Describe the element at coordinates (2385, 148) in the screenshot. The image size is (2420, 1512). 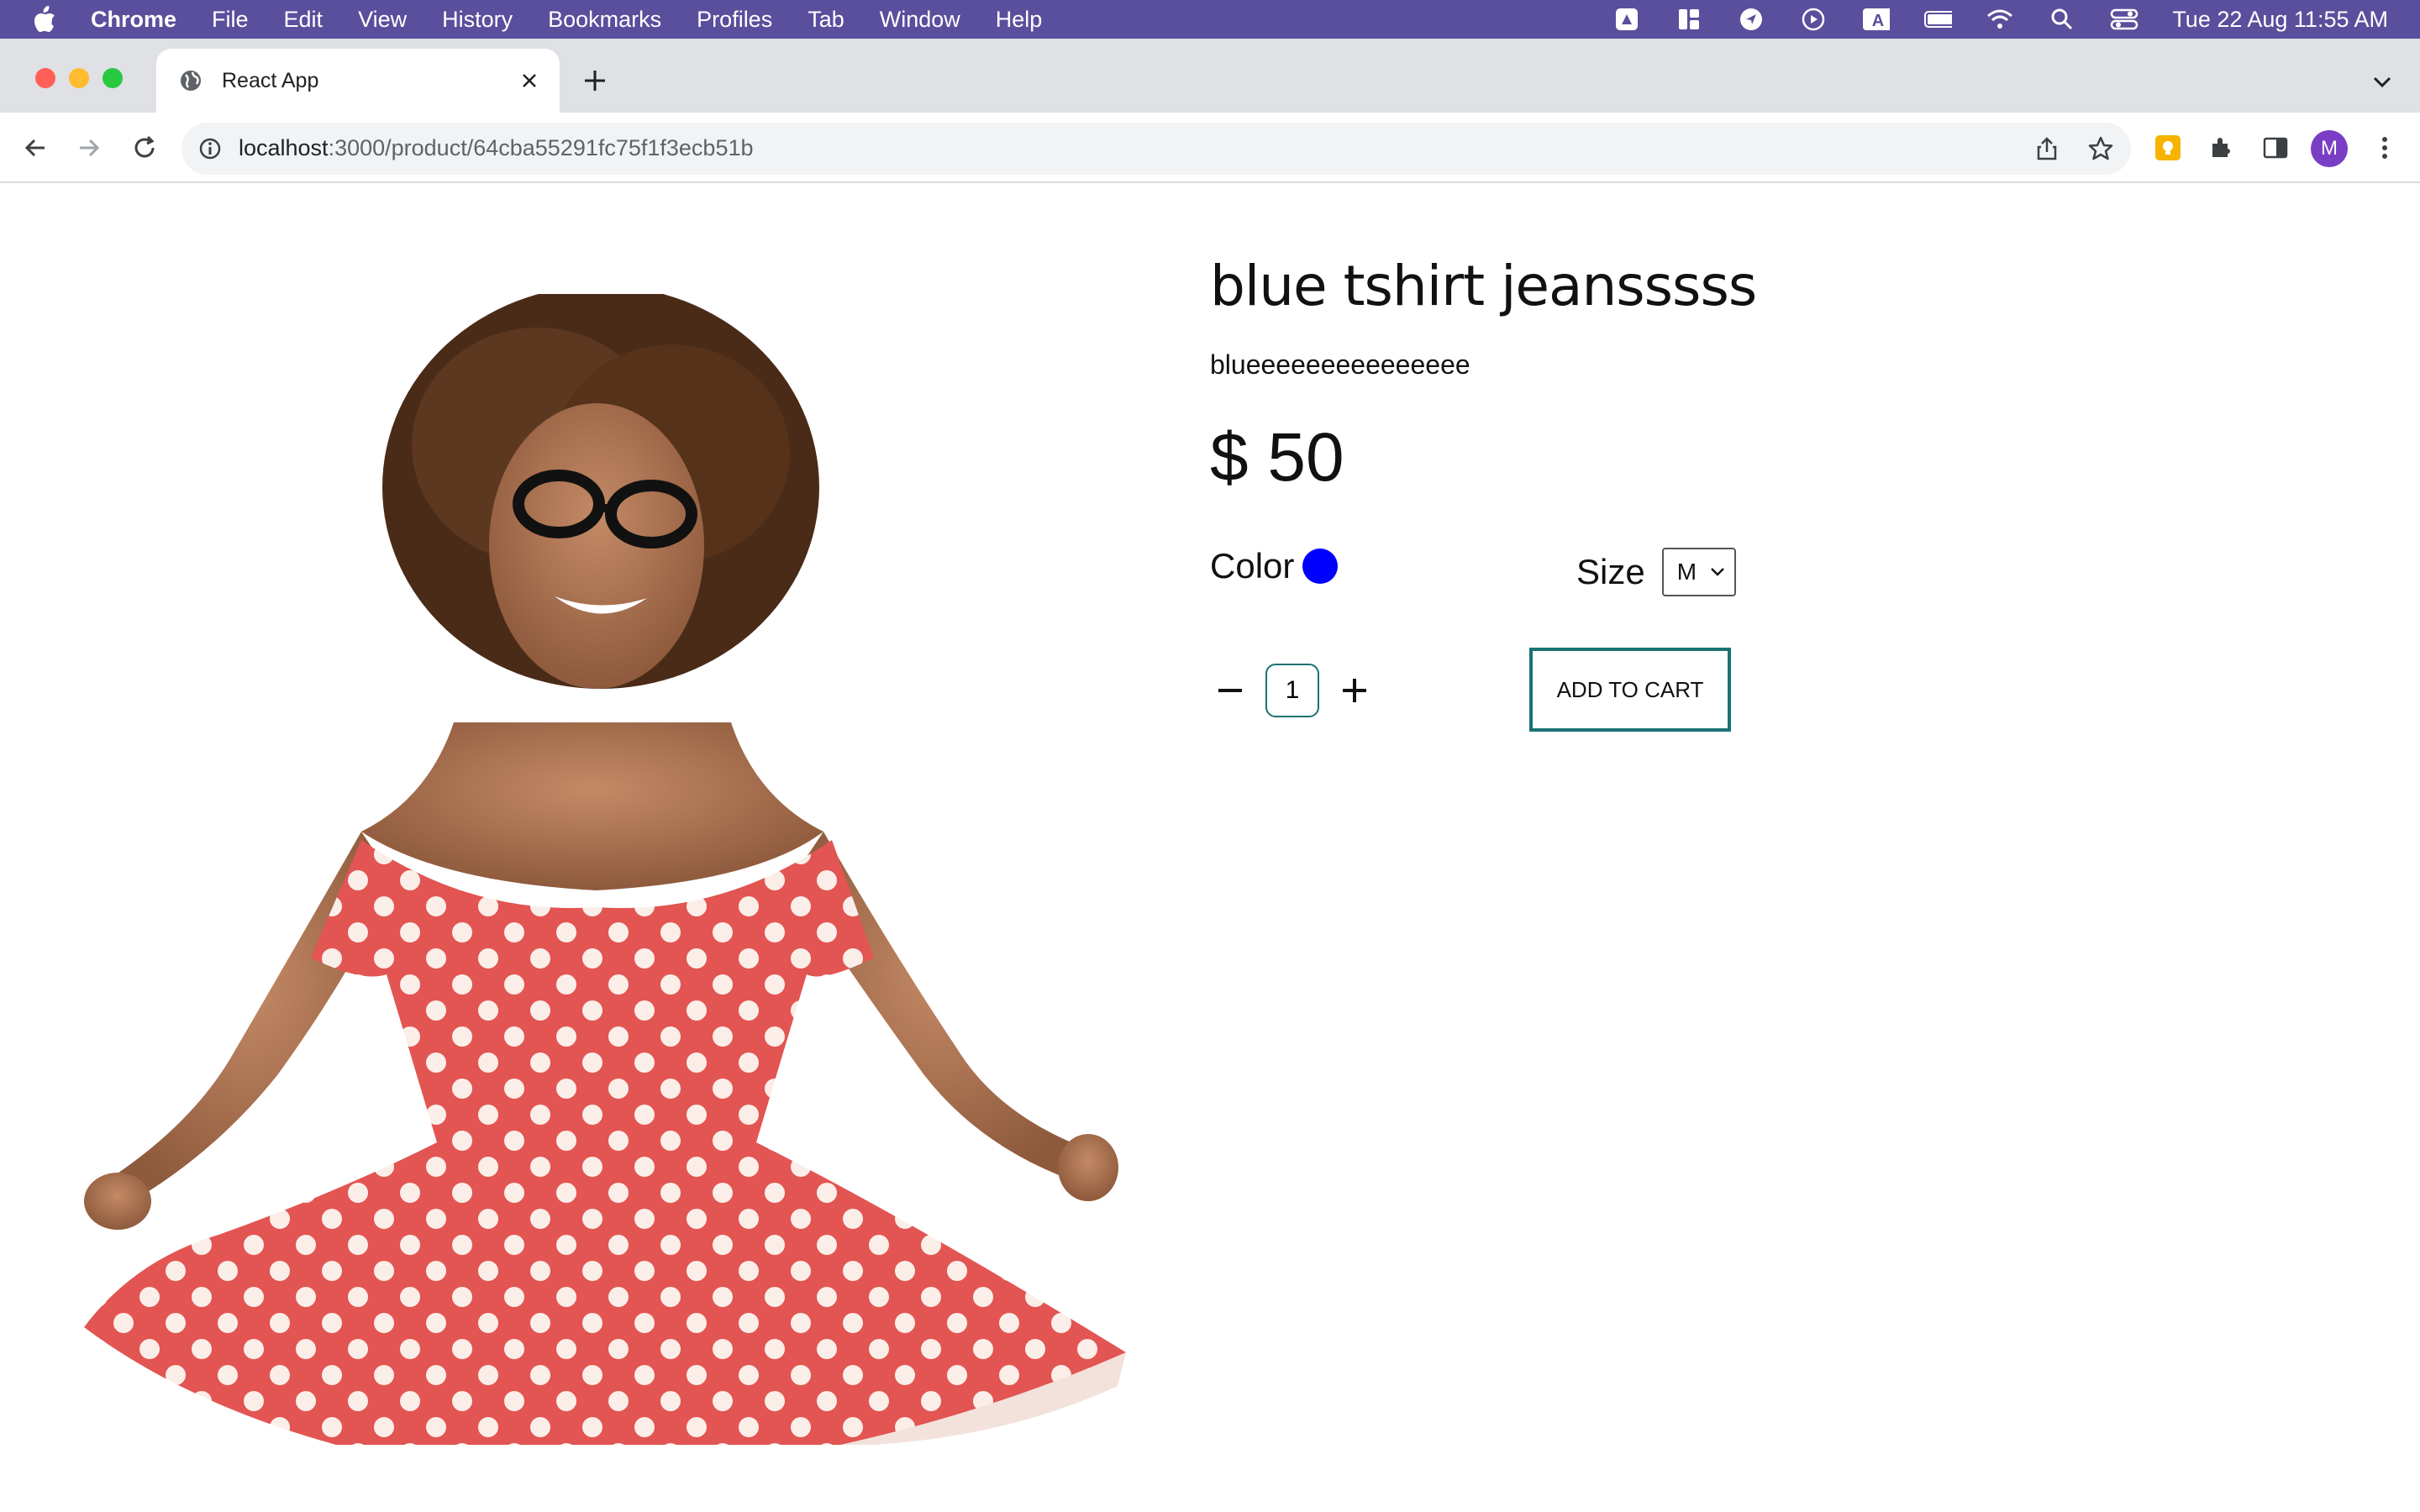
I see `chrome-menu-icon` at that location.